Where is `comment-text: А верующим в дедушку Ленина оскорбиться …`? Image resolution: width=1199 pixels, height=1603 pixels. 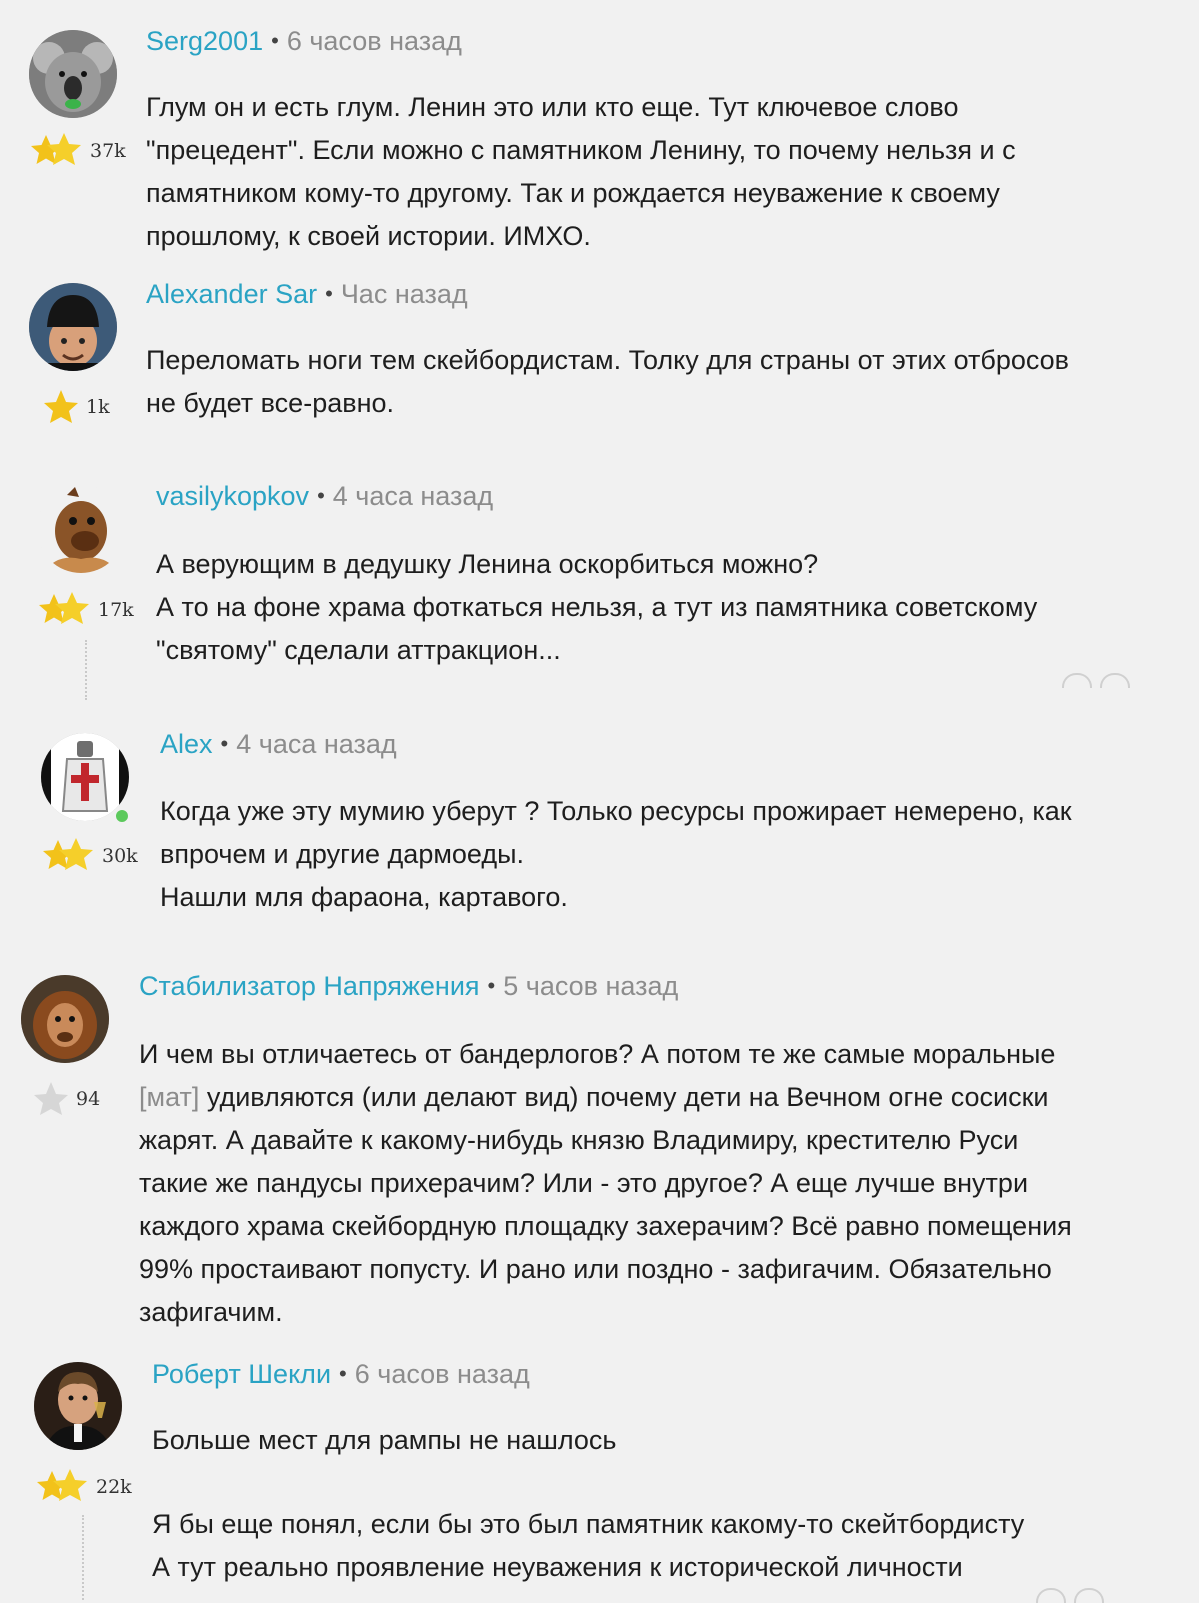 comment-text: А верующим в дедушку Ленина оскорбиться … is located at coordinates (597, 607).